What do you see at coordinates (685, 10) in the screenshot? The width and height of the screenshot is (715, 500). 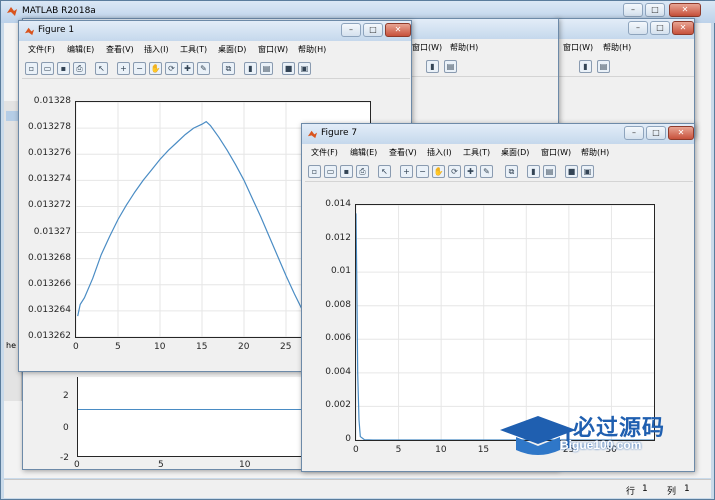 I see `main-close-button: ✕` at bounding box center [685, 10].